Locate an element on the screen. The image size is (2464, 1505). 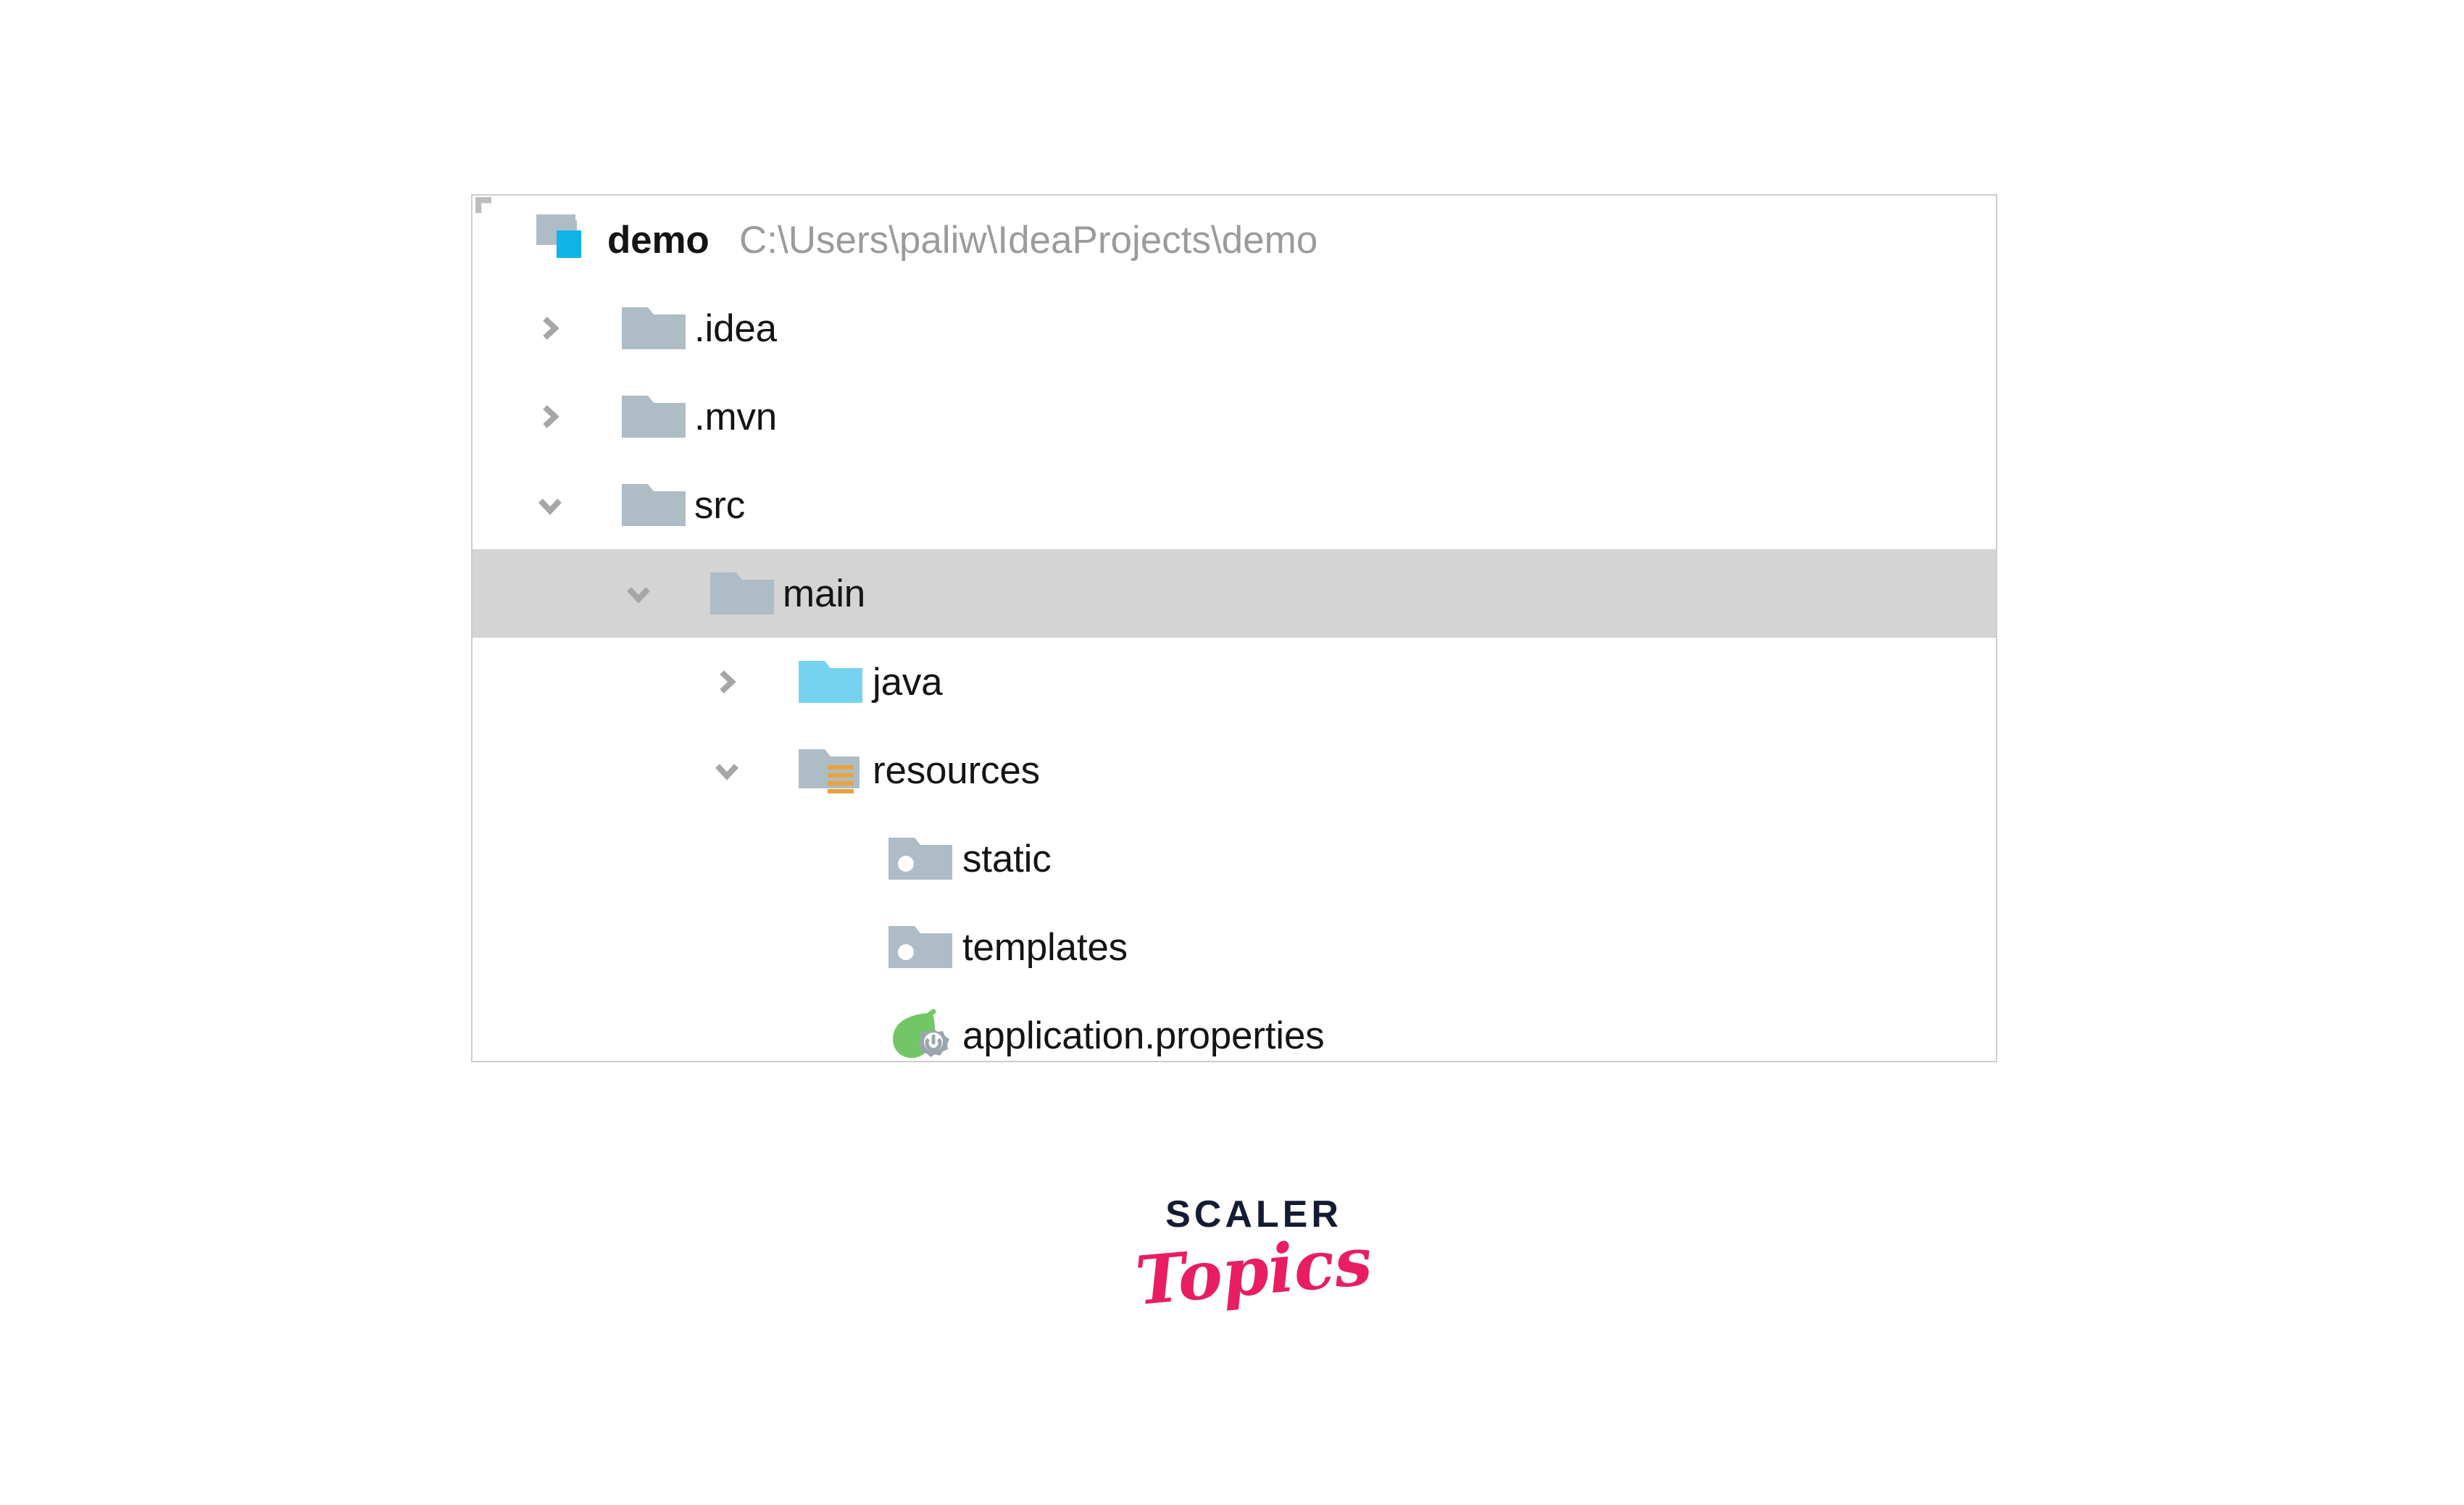
tree-row-main: main is located at coordinates (1234, 593).